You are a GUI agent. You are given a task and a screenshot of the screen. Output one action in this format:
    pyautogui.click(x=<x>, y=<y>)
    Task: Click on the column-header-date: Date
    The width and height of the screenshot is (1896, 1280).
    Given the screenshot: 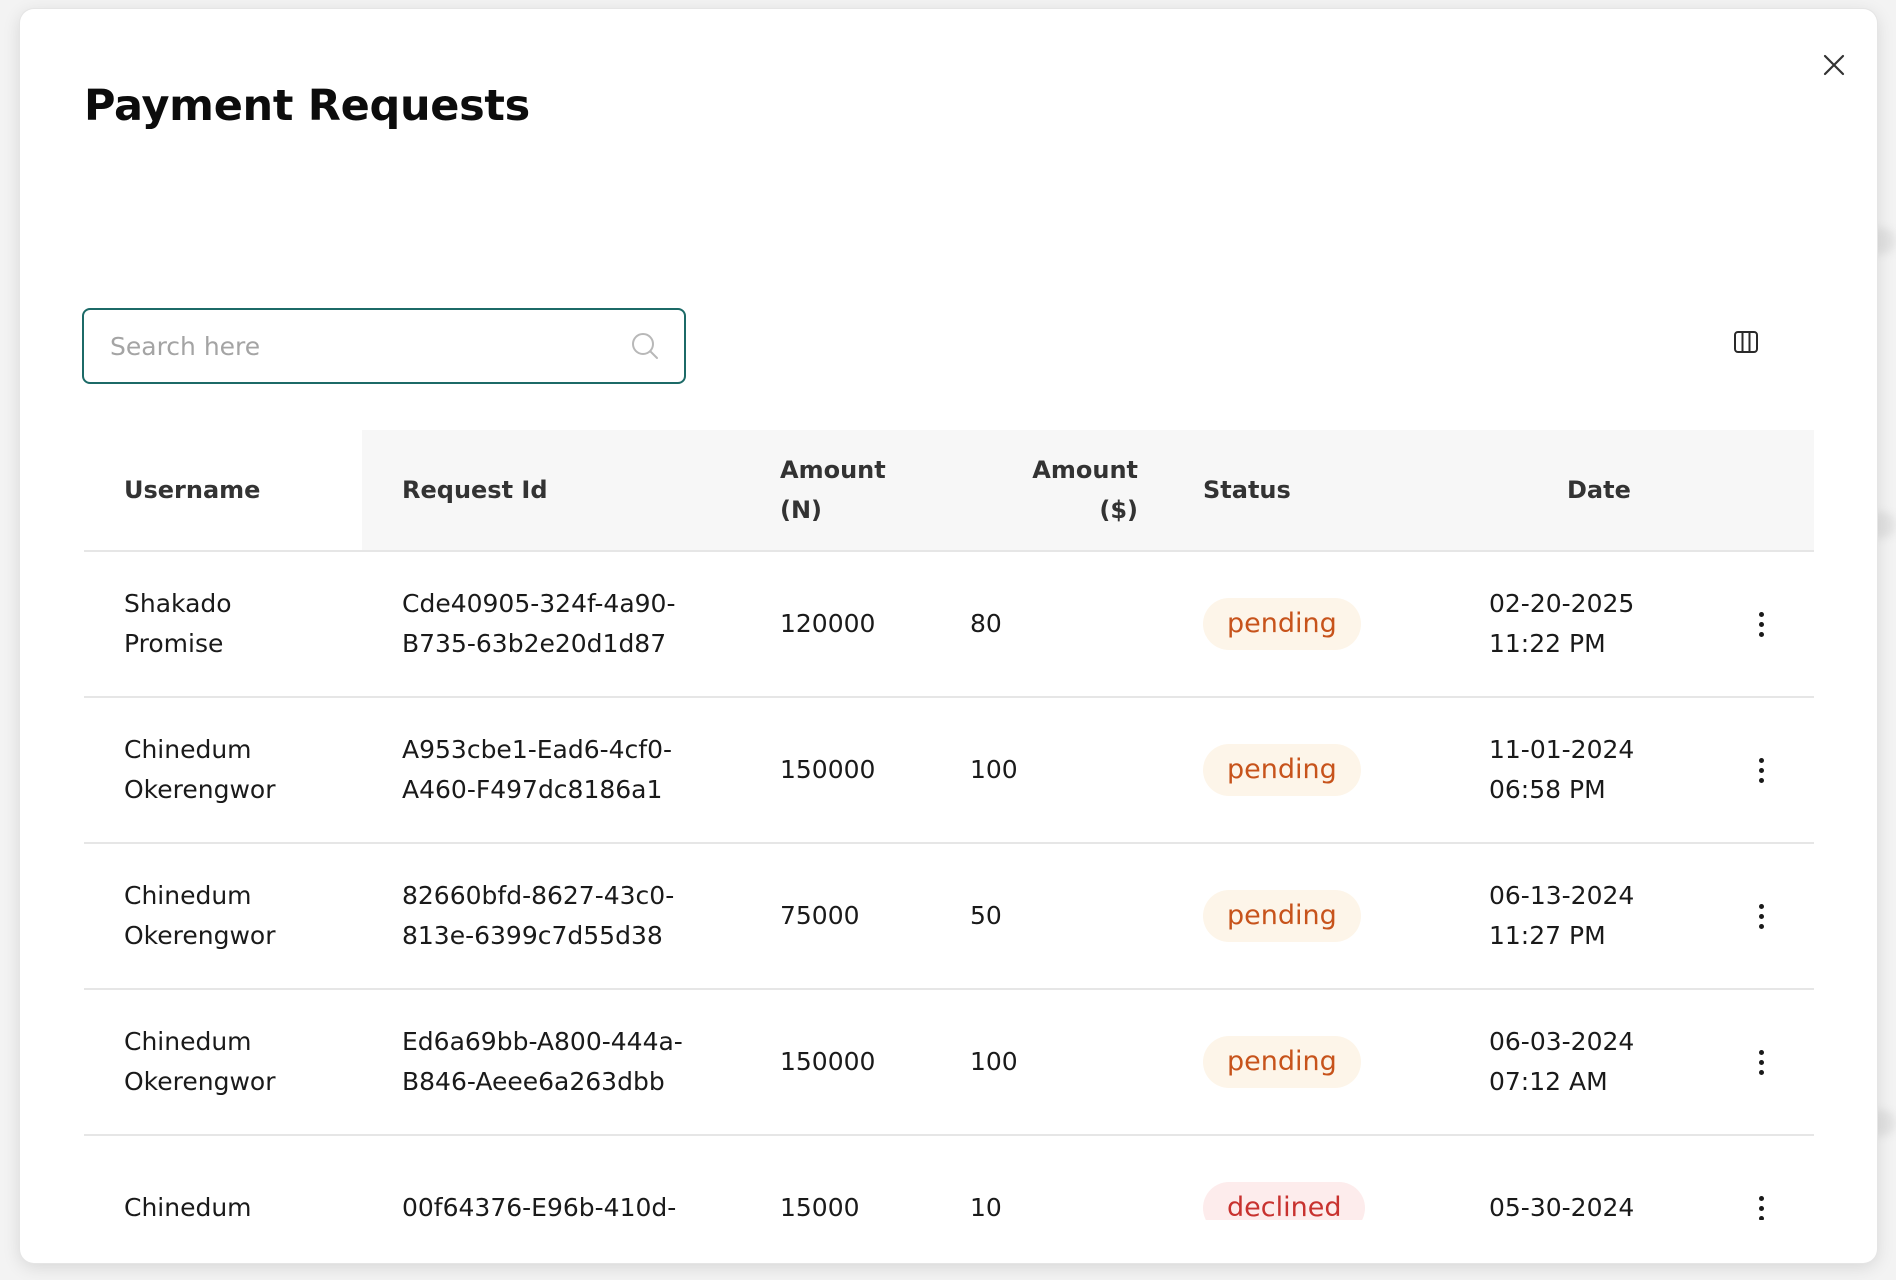 What is the action you would take?
    pyautogui.click(x=1576, y=491)
    